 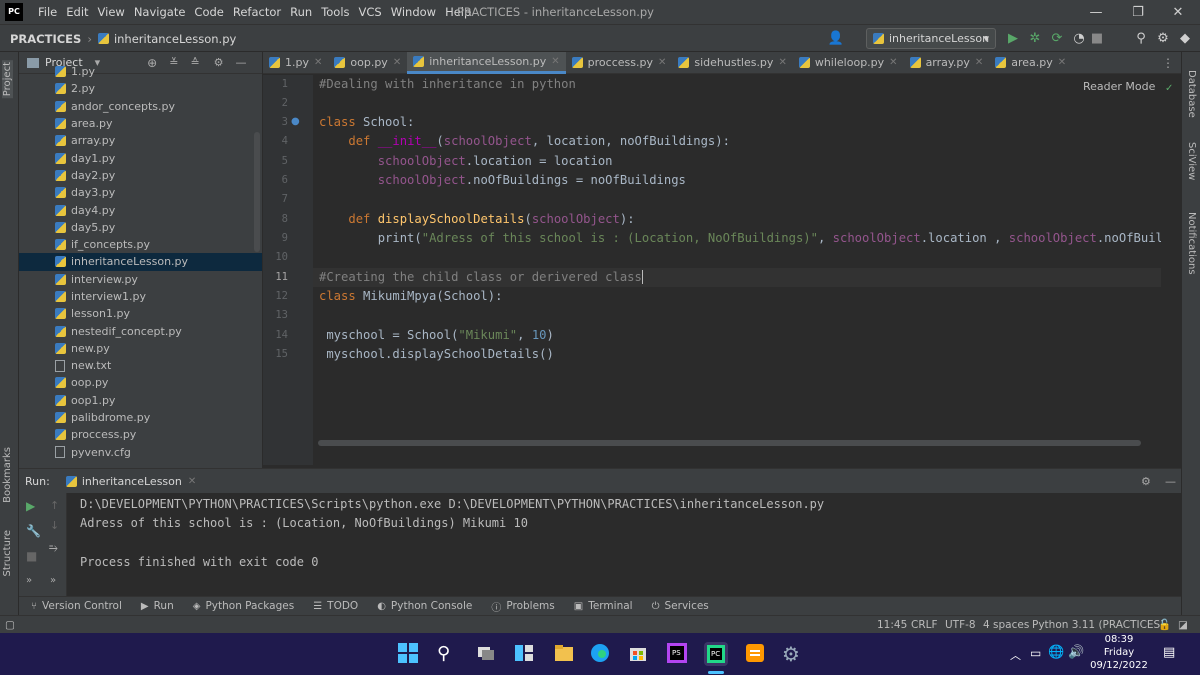 What do you see at coordinates (140, 175) in the screenshot?
I see `file-tree-item: day2.py` at bounding box center [140, 175].